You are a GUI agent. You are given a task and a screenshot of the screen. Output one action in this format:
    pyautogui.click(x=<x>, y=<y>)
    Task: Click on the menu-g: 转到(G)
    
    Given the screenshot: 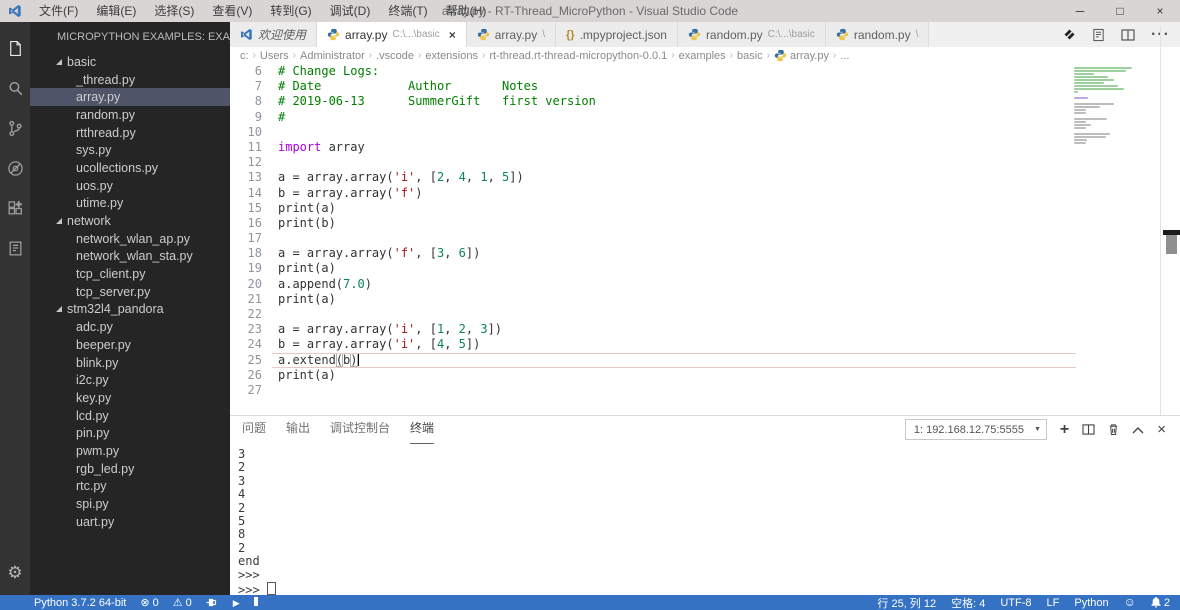 What is the action you would take?
    pyautogui.click(x=290, y=11)
    